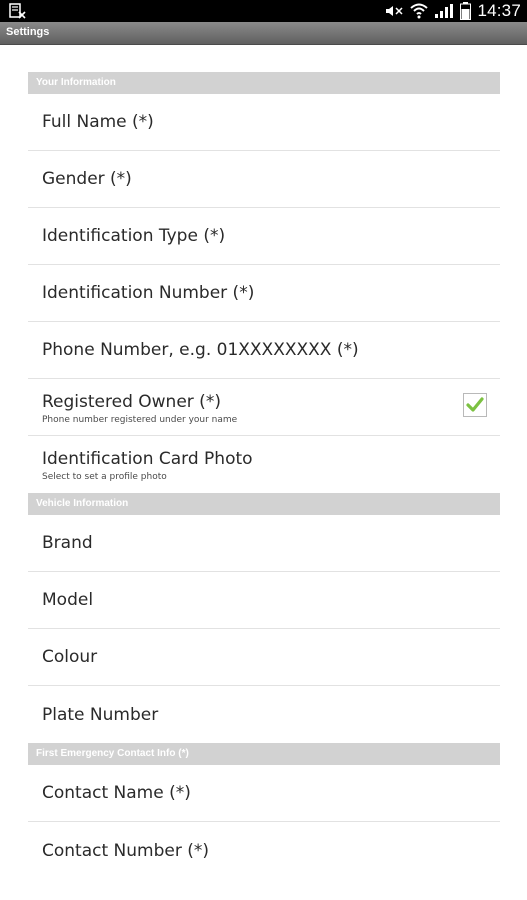  Describe the element at coordinates (264, 600) in the screenshot. I see `pref-model: Model` at that location.